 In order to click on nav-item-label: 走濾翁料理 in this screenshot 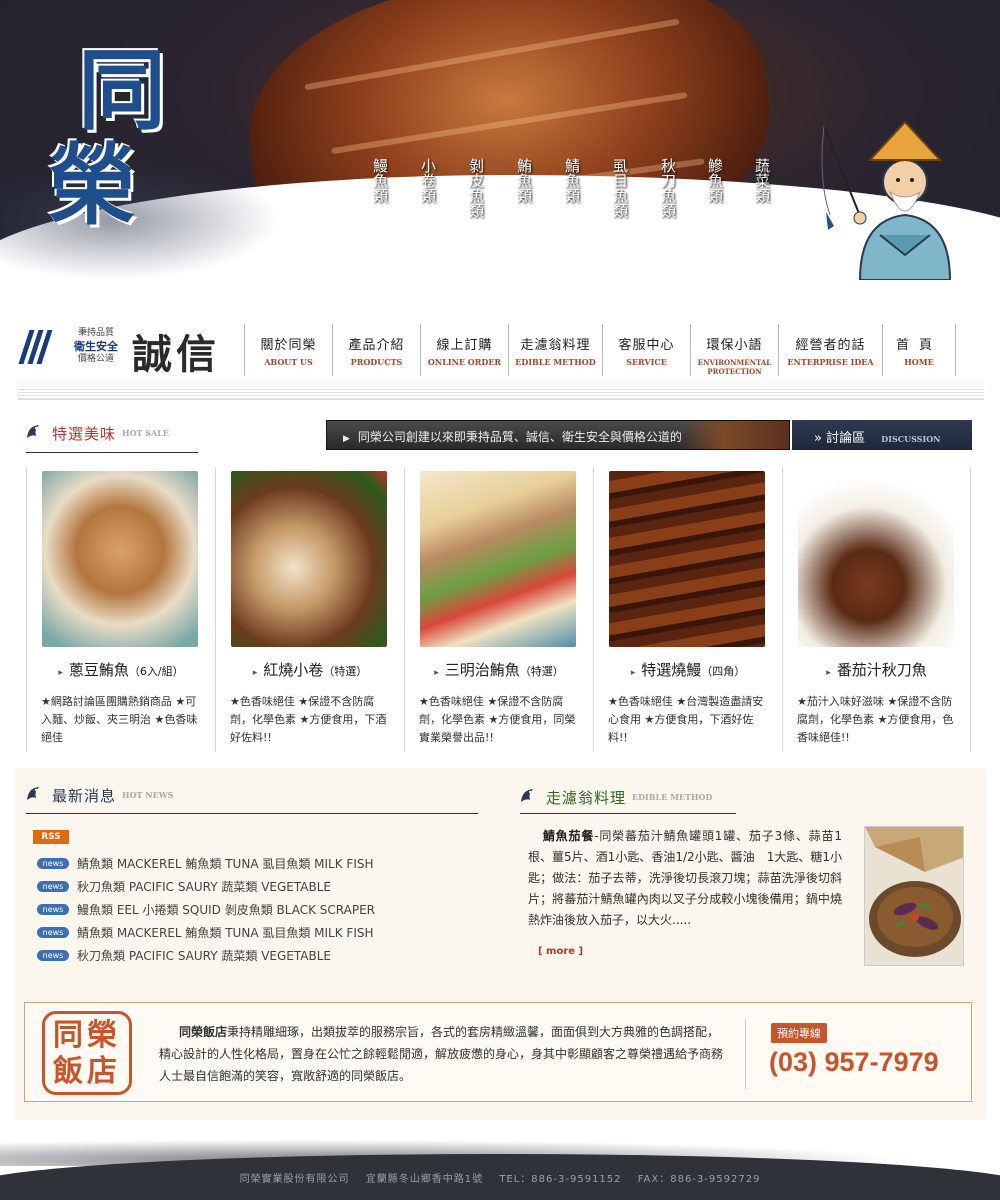, I will do `click(555, 345)`.